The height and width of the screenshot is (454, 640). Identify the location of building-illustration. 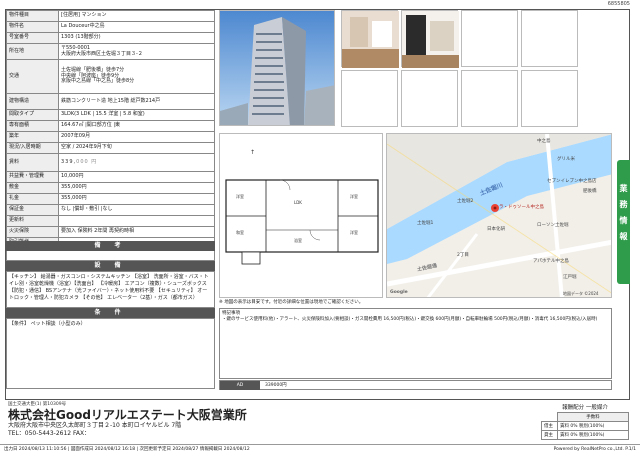
(277, 68).